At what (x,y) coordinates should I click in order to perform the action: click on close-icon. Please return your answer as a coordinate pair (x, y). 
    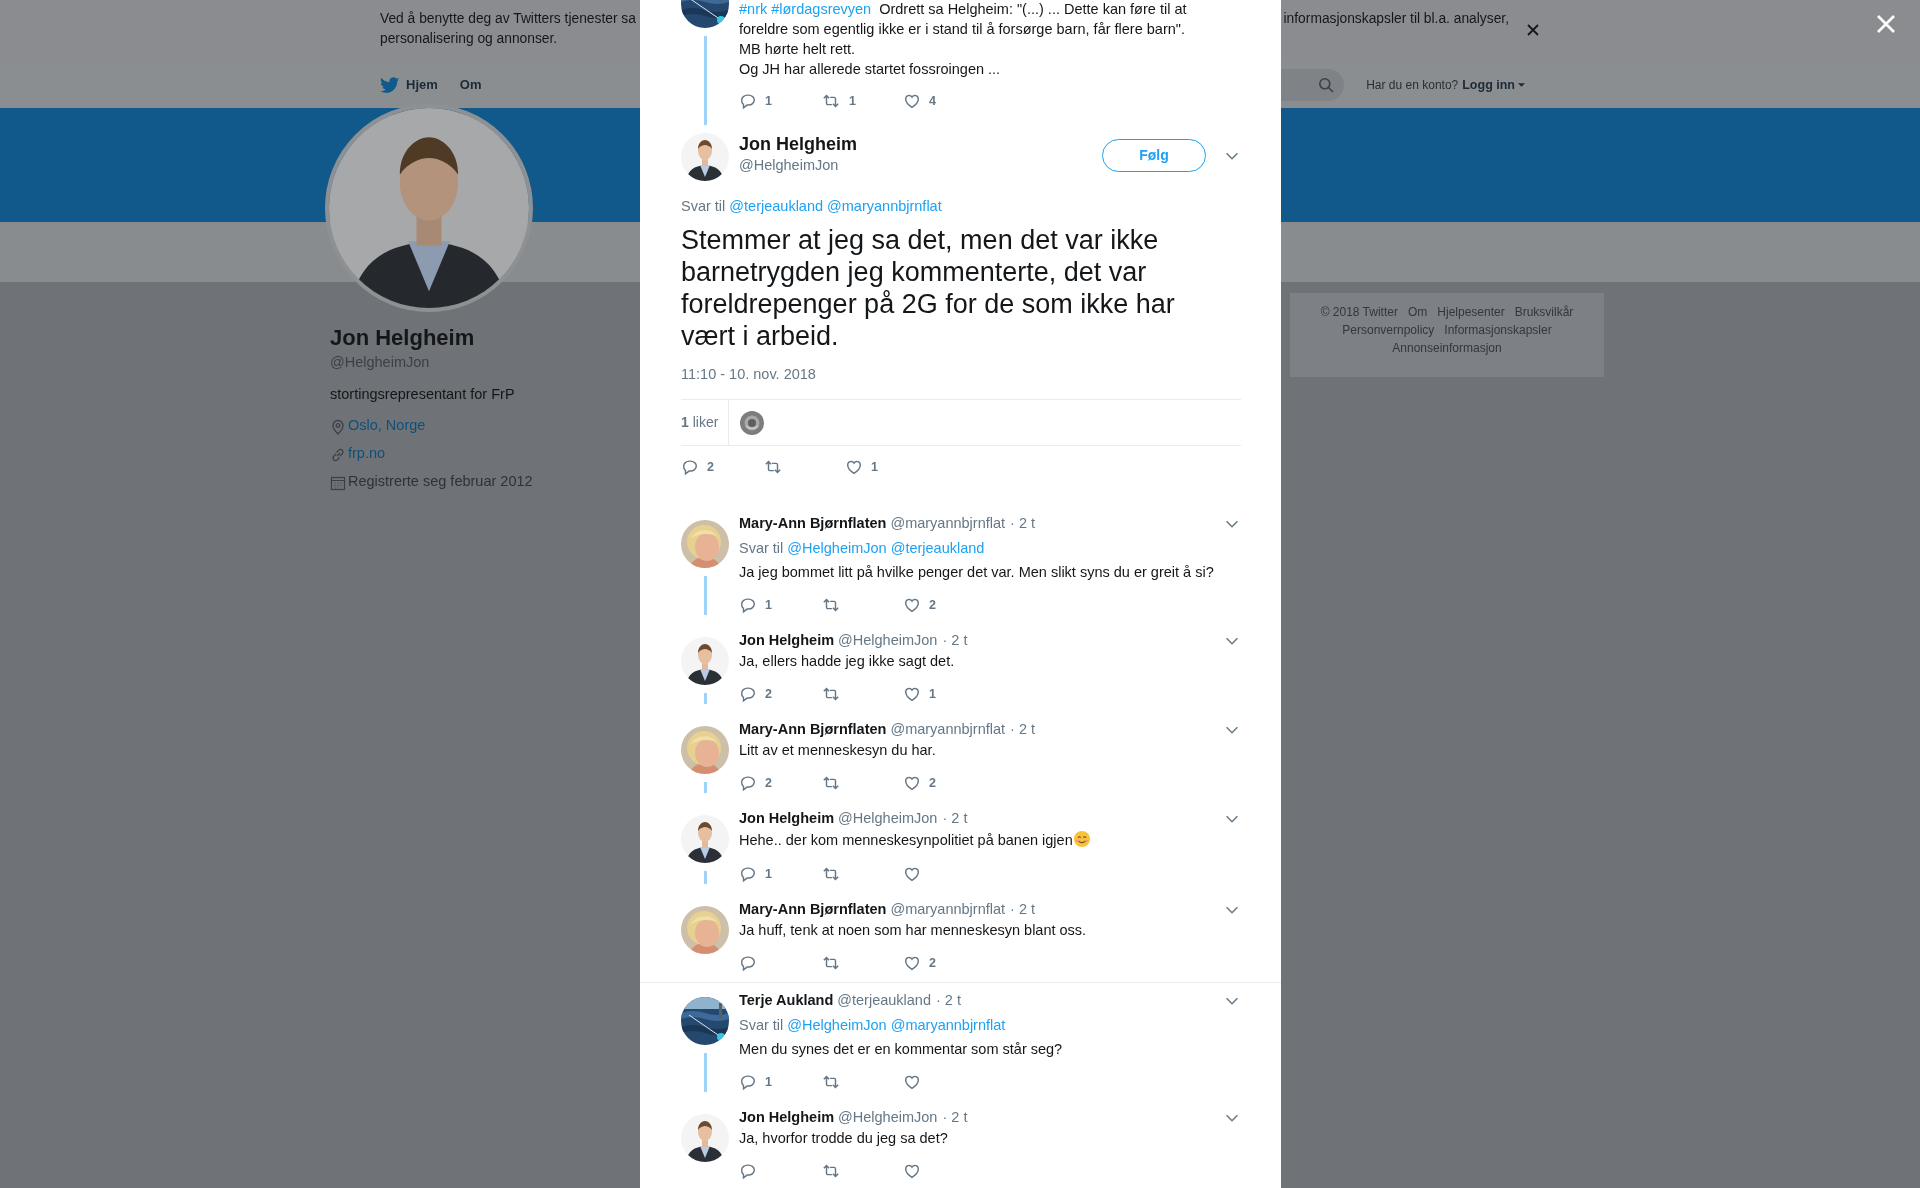
    Looking at the image, I should click on (1533, 30).